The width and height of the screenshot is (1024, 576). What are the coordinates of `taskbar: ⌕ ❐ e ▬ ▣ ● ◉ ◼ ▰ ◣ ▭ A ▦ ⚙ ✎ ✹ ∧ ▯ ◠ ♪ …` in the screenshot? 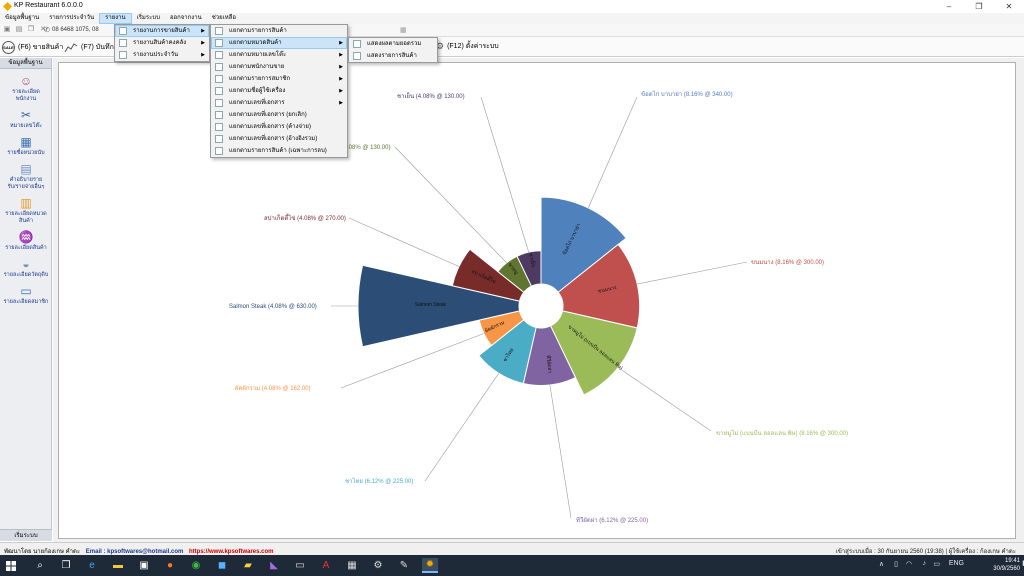 It's located at (512, 565).